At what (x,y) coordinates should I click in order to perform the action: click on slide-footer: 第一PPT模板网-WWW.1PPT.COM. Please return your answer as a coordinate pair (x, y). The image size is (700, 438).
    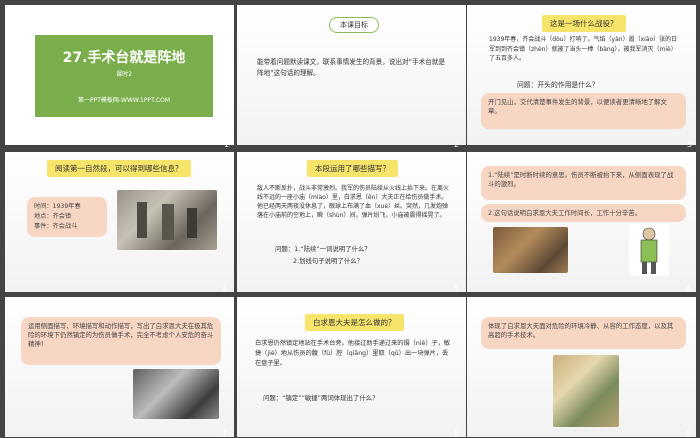
    Looking at the image, I should click on (124, 100).